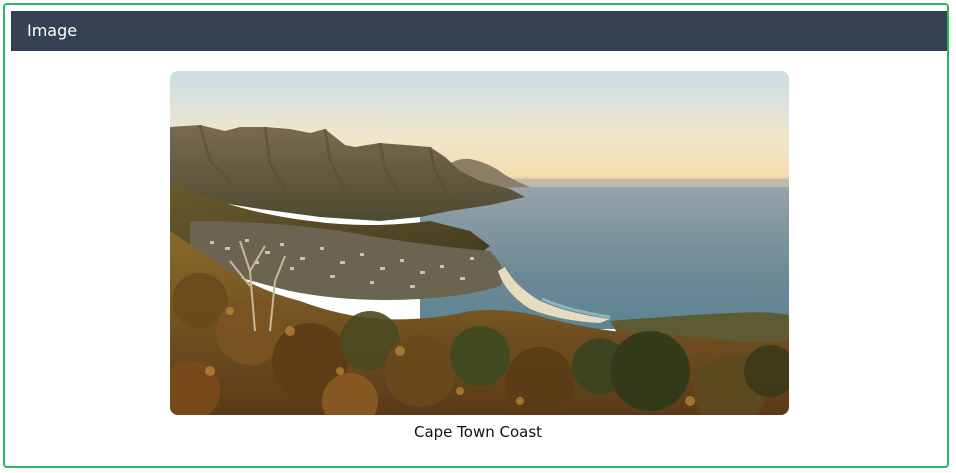 The height and width of the screenshot is (473, 956). I want to click on panel-title: Image, so click(479, 31).